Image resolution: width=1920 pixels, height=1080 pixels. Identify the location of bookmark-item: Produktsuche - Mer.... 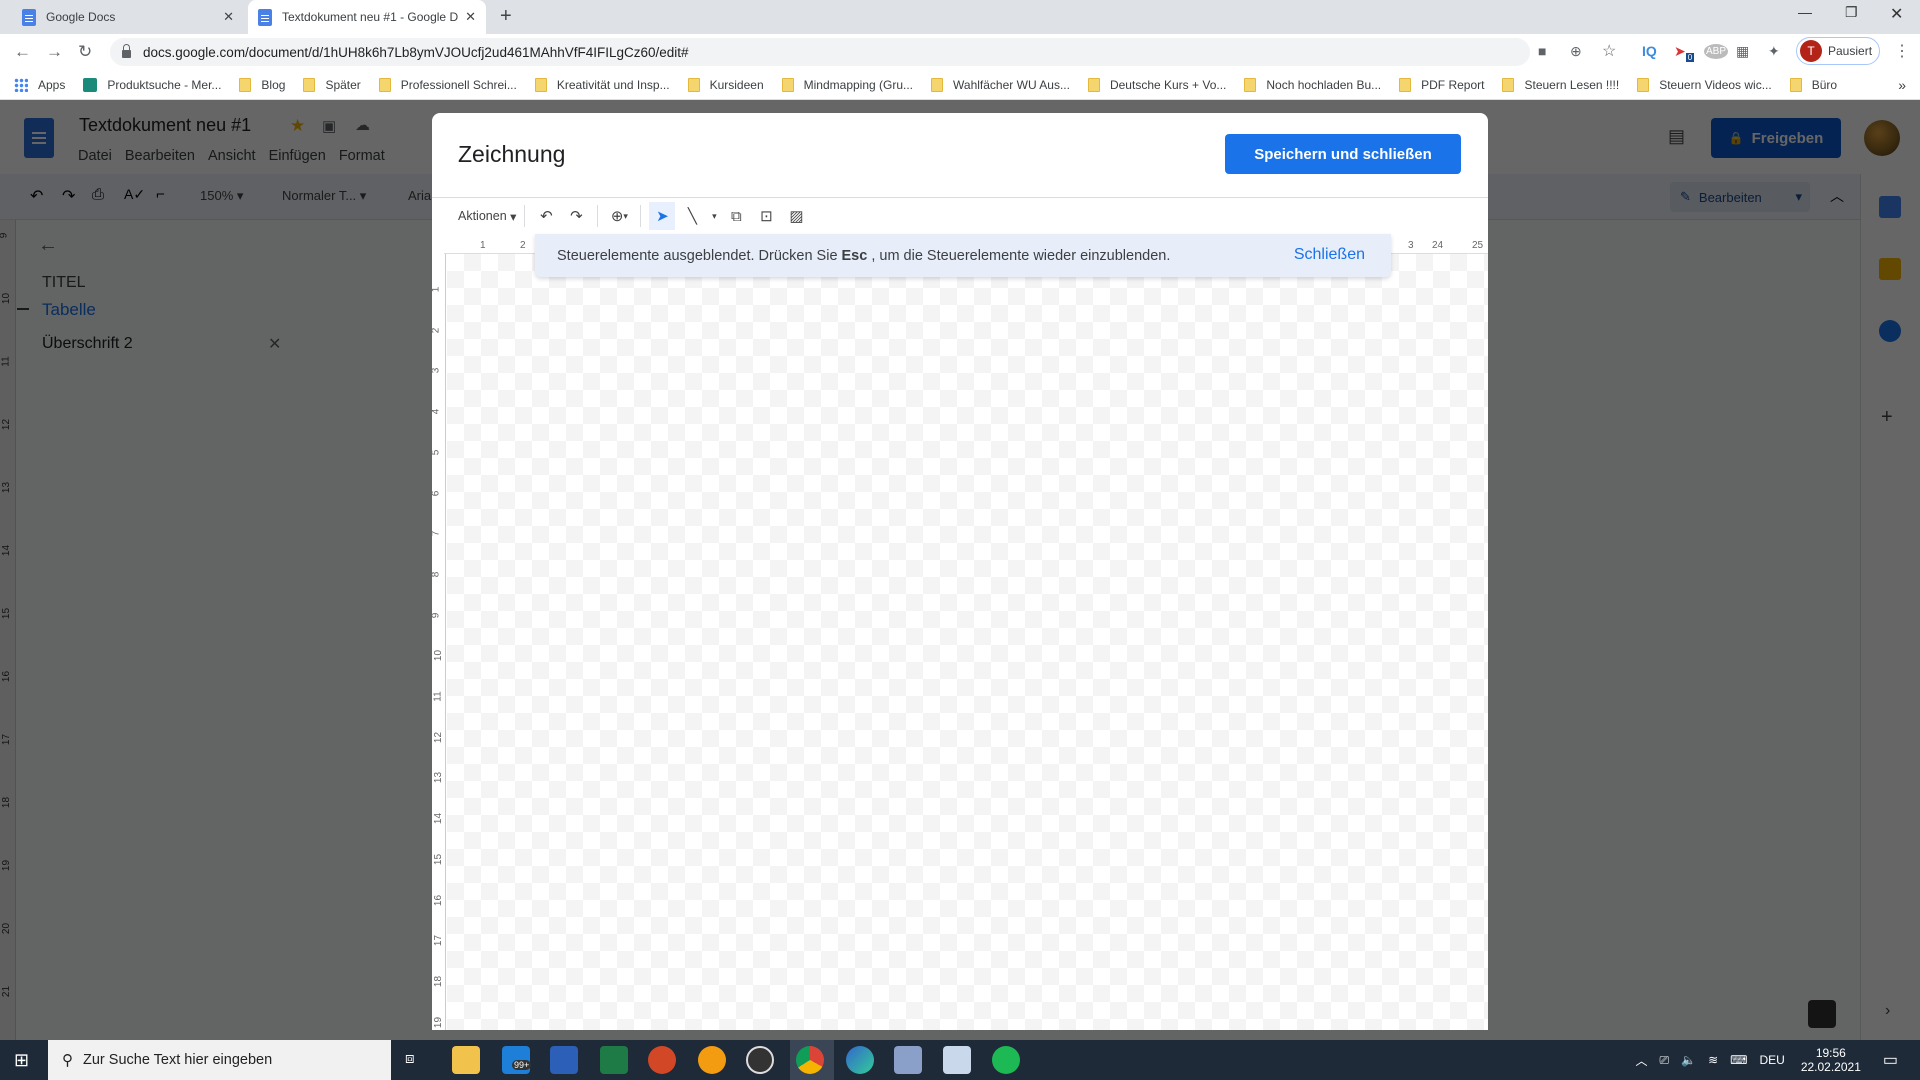
(152, 84).